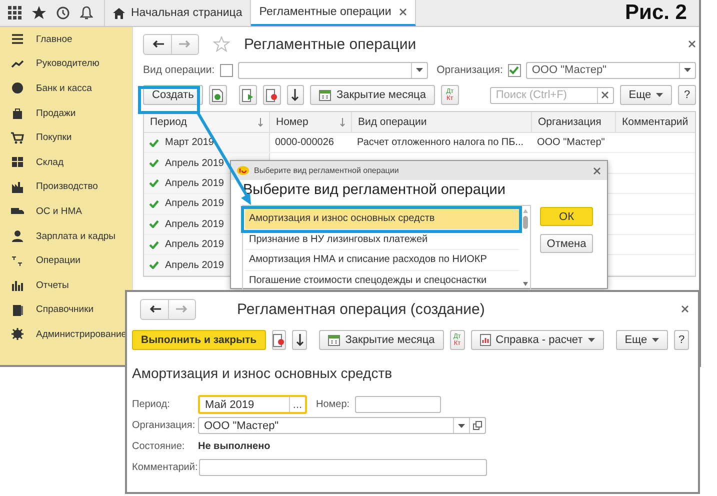 Image resolution: width=717 pixels, height=496 pixels. What do you see at coordinates (382, 240) in the screenshot?
I see `list-item: Признание в НУ лизинговых платежей` at bounding box center [382, 240].